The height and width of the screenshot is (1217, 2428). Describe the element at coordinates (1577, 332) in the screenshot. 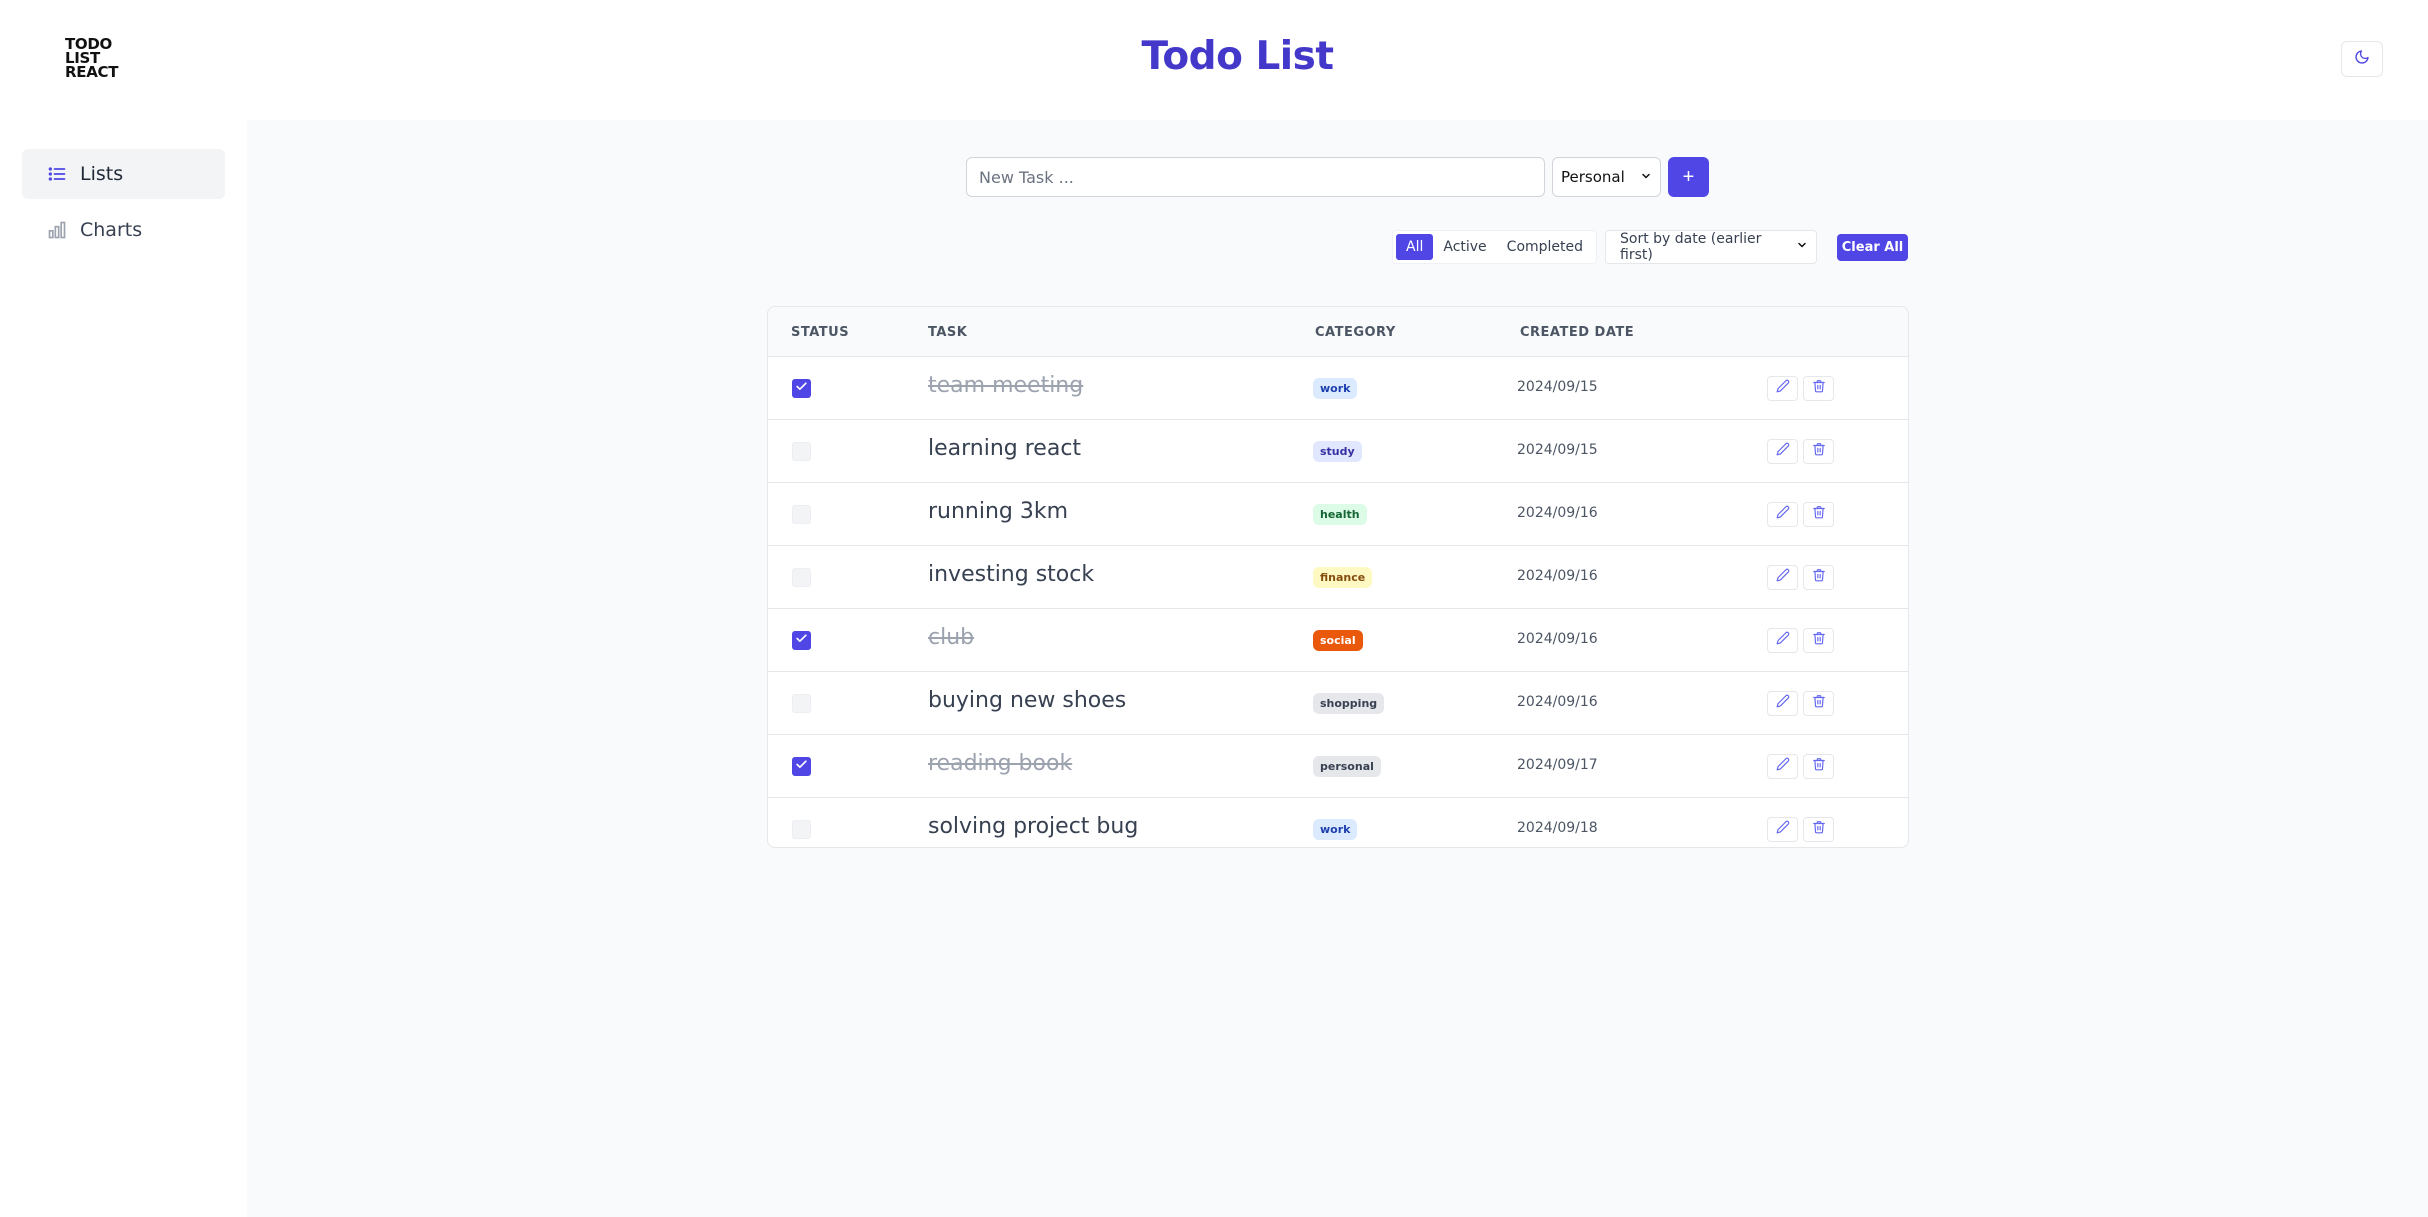

I see `column-header-created-date: CREATED DATE` at that location.